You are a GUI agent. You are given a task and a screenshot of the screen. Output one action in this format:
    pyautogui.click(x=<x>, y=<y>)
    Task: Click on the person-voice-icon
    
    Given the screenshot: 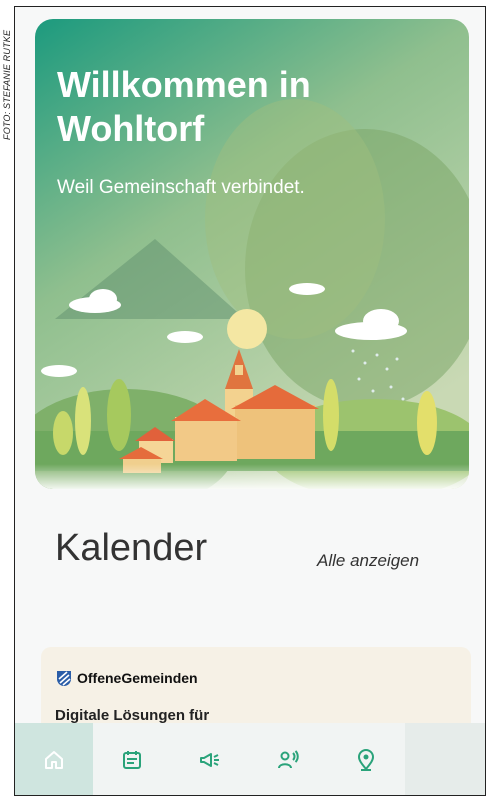 What is the action you would take?
    pyautogui.click(x=288, y=759)
    